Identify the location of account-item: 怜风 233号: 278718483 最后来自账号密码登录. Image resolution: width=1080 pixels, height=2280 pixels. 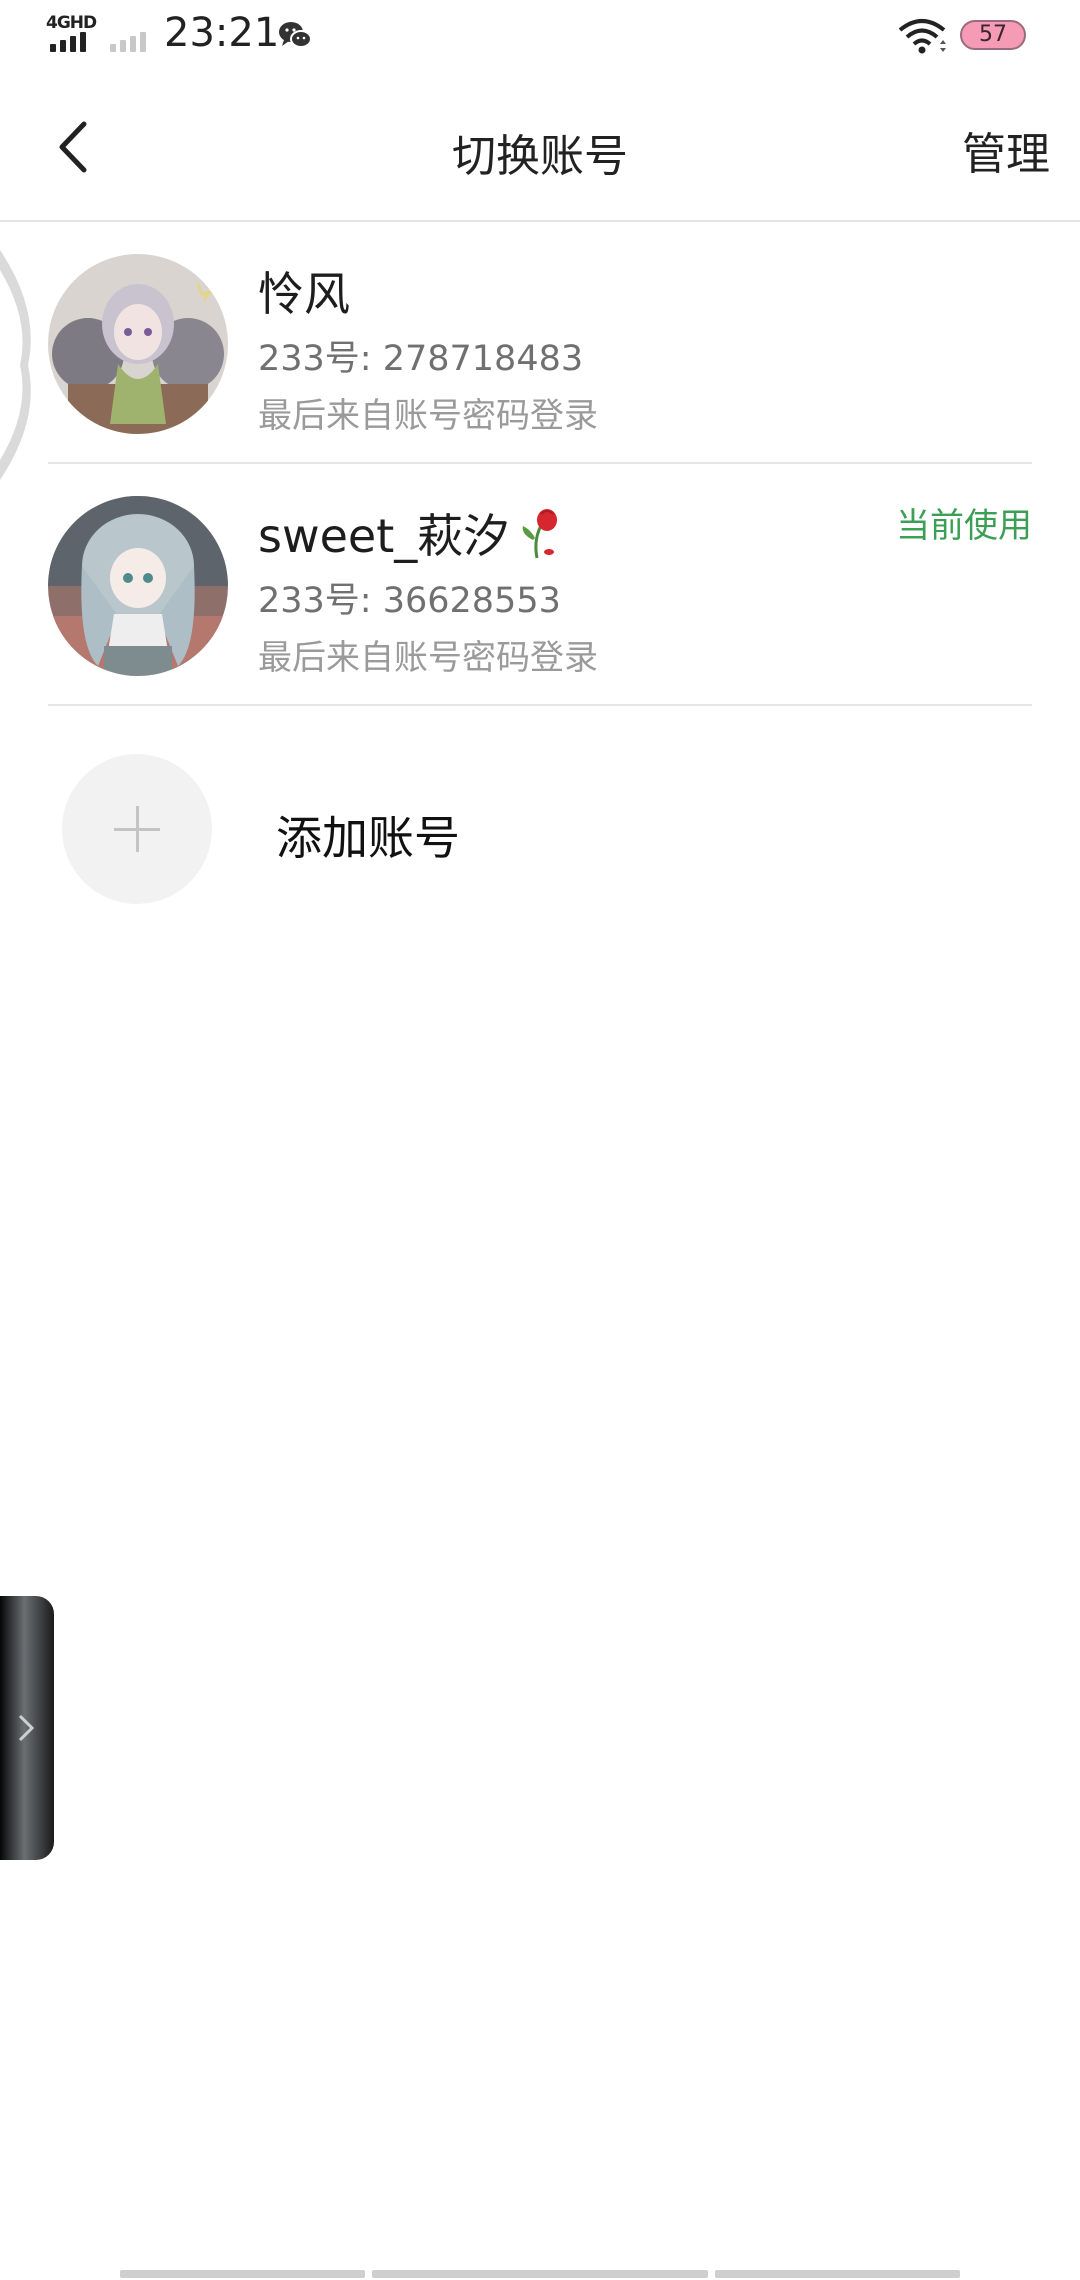
(540, 343).